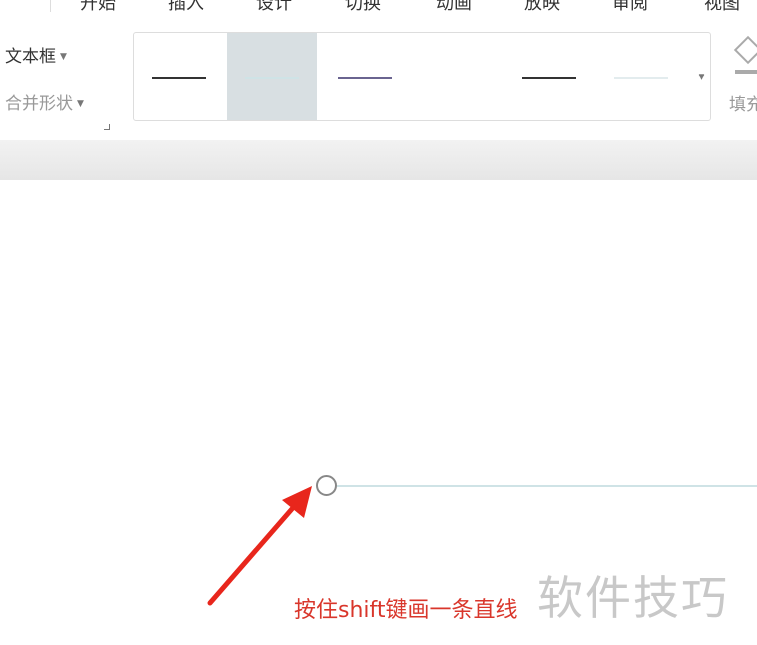  I want to click on tab-slideshow: 放映, so click(542, 6).